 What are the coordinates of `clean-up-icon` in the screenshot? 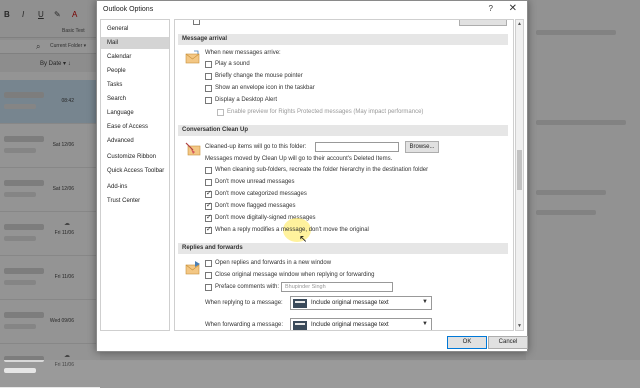 It's located at (193, 149).